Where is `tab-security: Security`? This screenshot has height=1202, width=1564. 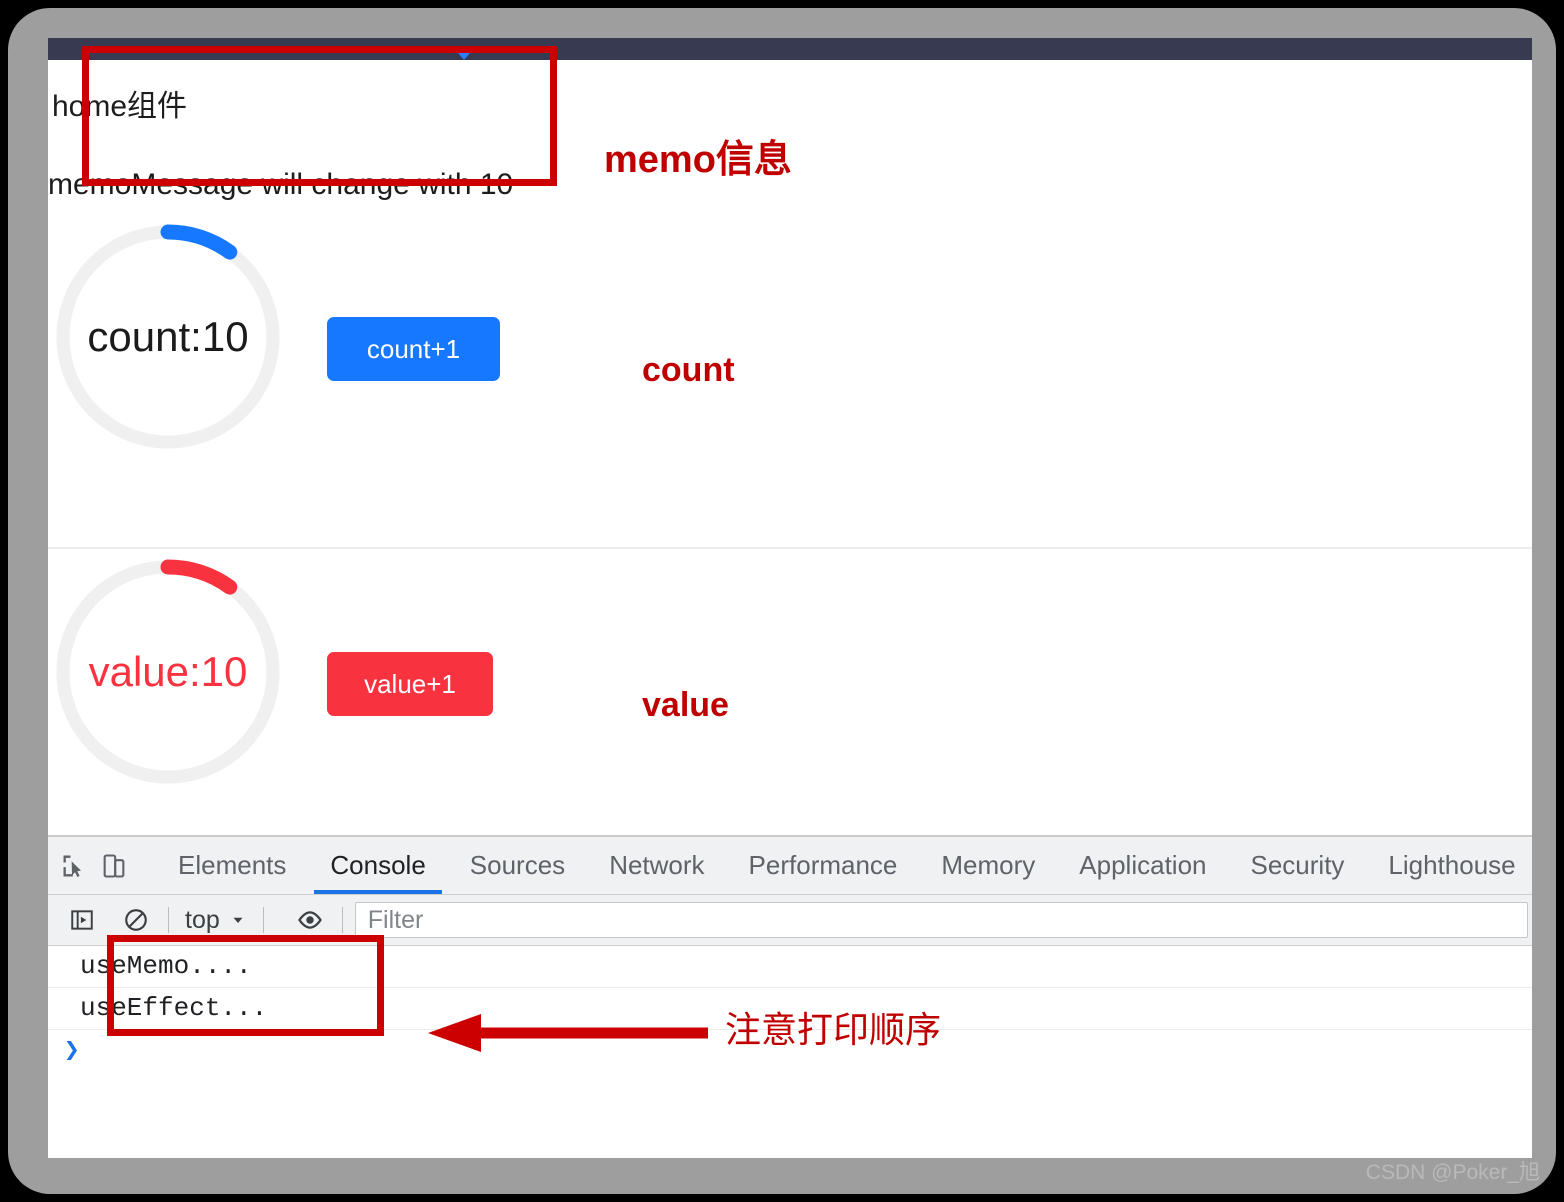
tab-security: Security is located at coordinates (1298, 865).